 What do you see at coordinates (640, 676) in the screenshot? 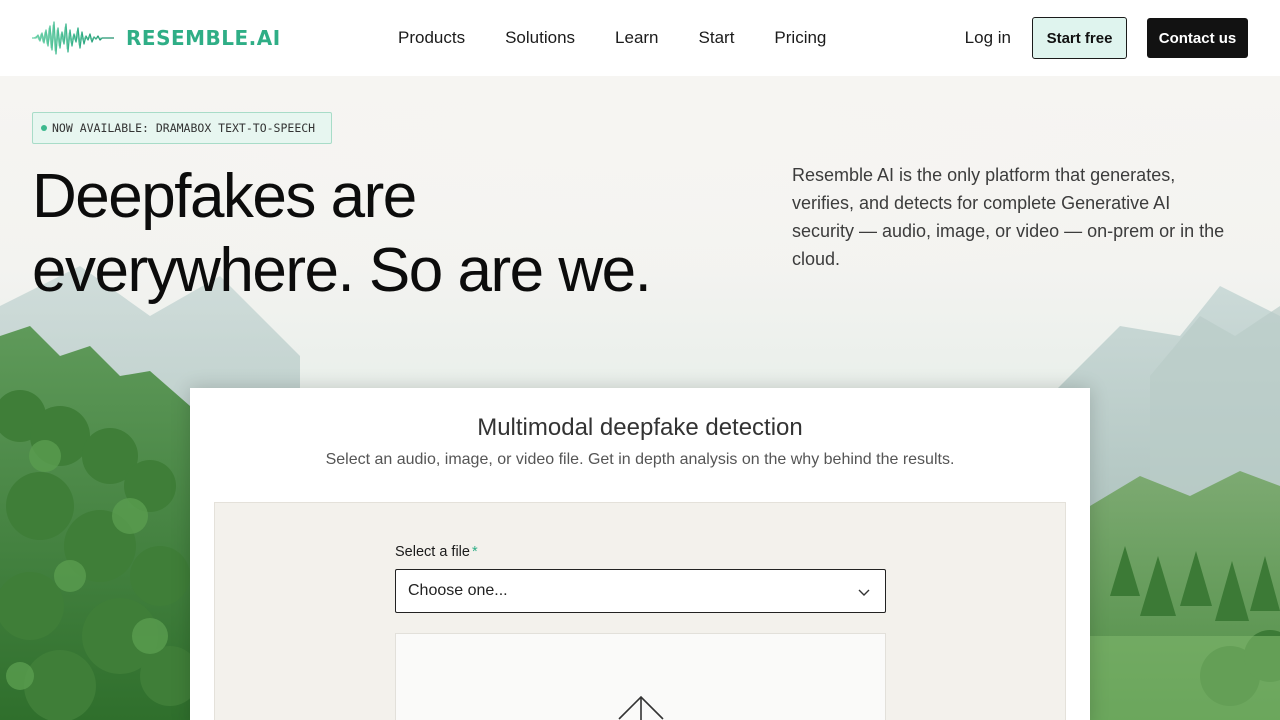
I see `file-dropzone` at bounding box center [640, 676].